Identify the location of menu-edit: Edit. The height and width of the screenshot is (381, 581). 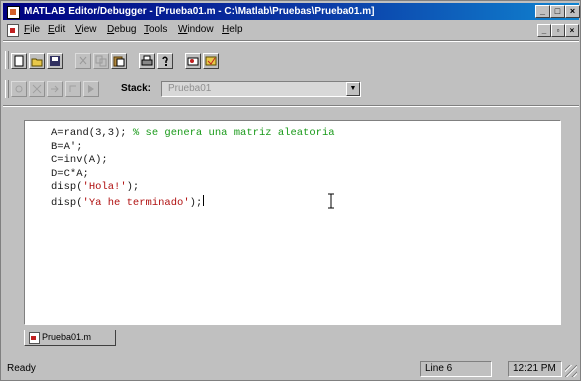
(56, 30).